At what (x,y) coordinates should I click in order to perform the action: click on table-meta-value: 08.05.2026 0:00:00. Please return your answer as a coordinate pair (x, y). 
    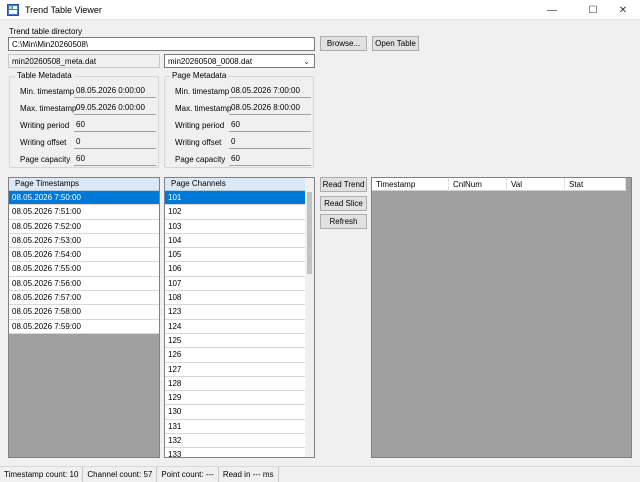
    Looking at the image, I should click on (115, 91).